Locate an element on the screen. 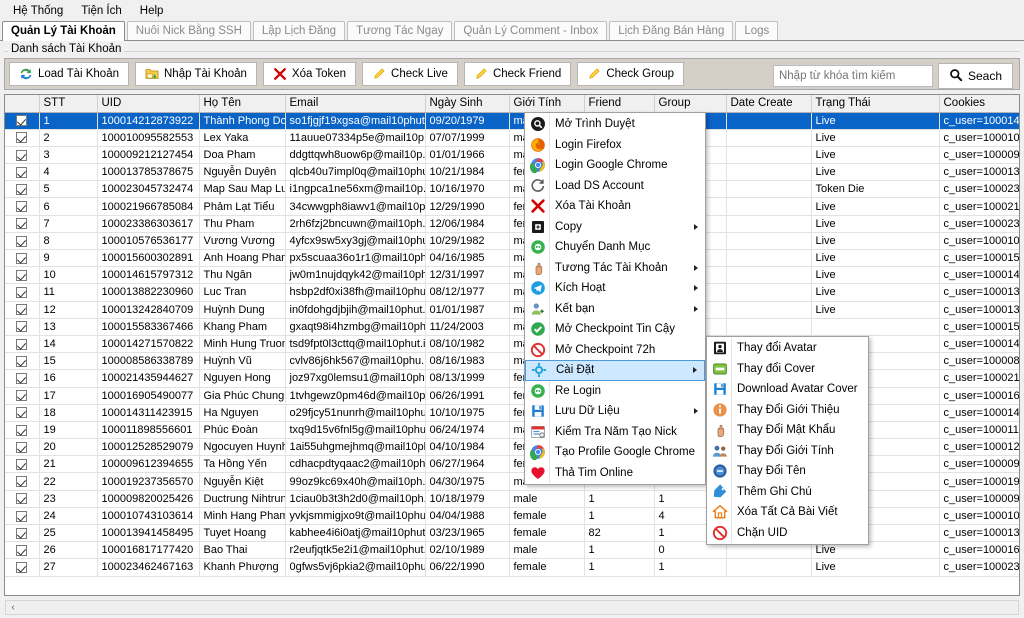  context-menu-item: Copy is located at coordinates (615, 227).